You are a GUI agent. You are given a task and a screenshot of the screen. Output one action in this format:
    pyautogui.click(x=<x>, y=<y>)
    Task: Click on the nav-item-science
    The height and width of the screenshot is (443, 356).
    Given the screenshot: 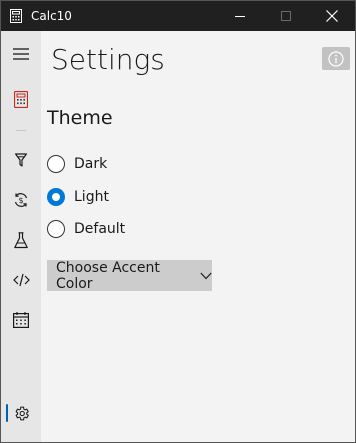 What is the action you would take?
    pyautogui.click(x=21, y=240)
    